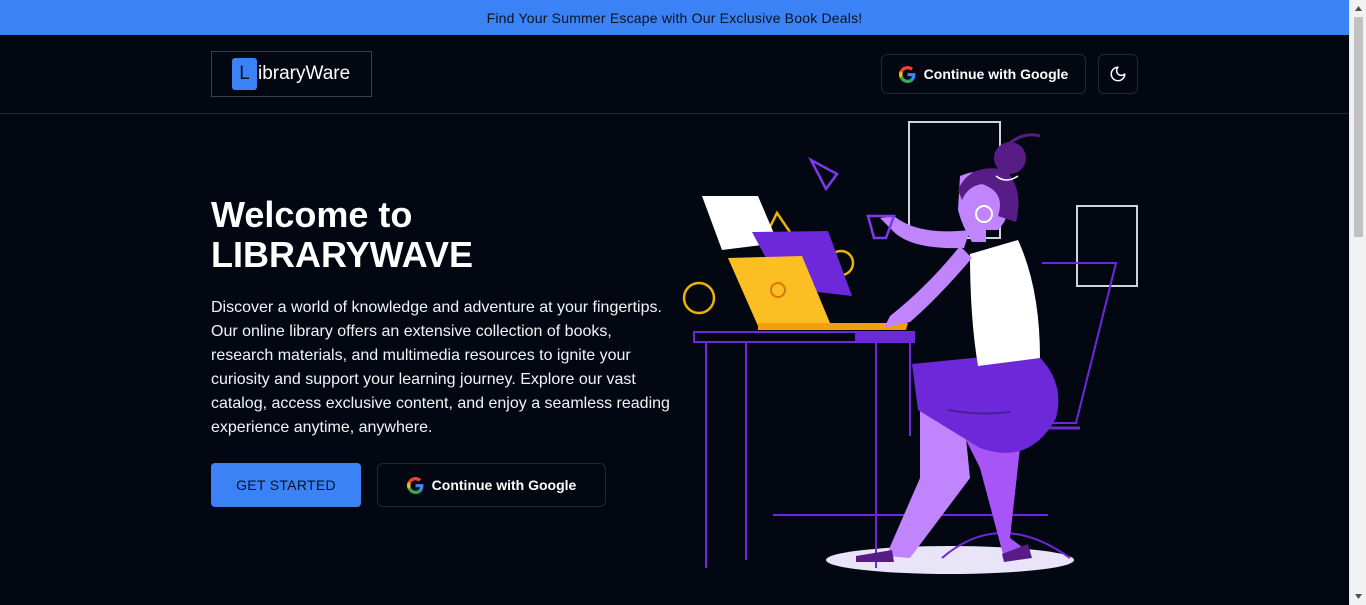 The image size is (1366, 605). Describe the element at coordinates (342, 254) in the screenshot. I see `hero-title-line2: LIBRARYWAVE` at that location.